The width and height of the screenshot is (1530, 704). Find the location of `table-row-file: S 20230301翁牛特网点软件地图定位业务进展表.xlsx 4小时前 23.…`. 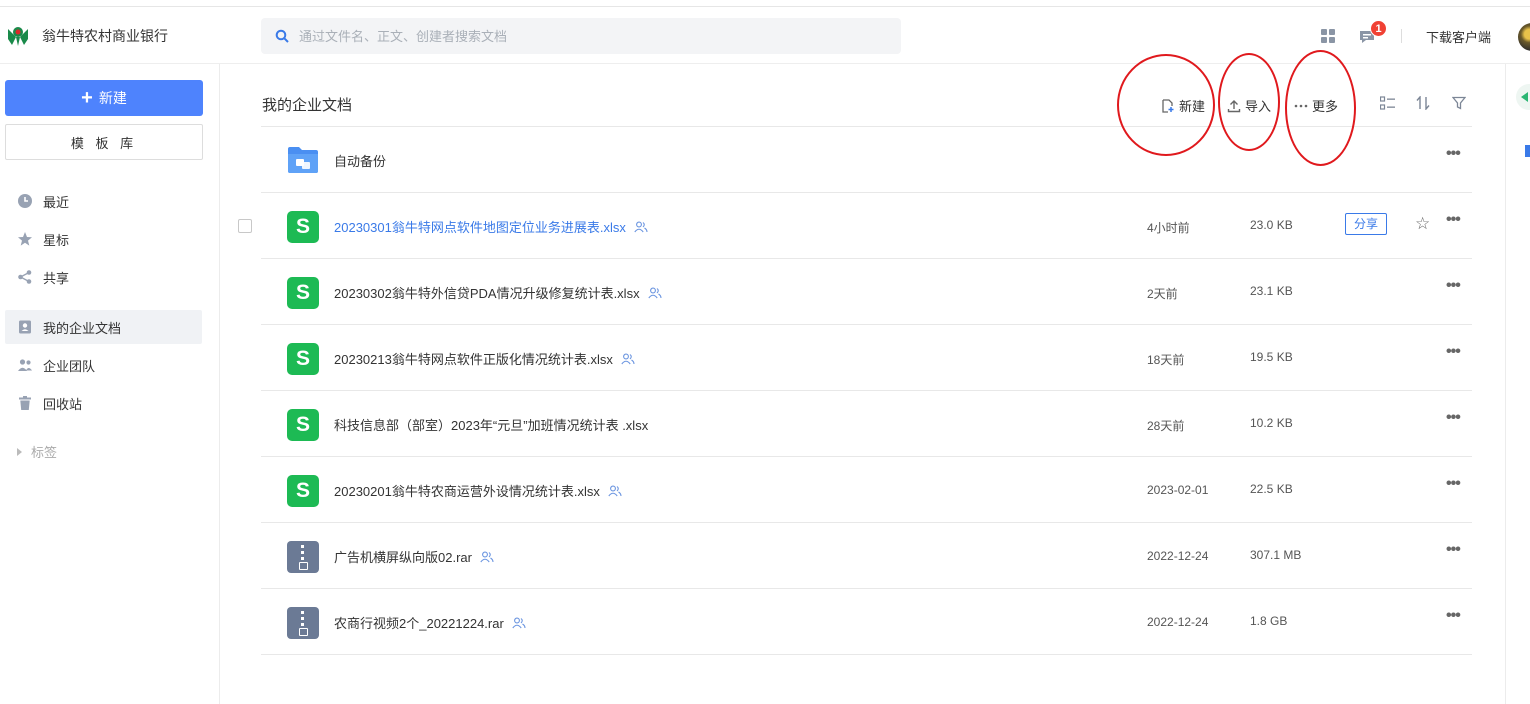

table-row-file: S 20230301翁牛特网点软件地图定位业务进展表.xlsx 4小时前 23.… is located at coordinates (855, 226).